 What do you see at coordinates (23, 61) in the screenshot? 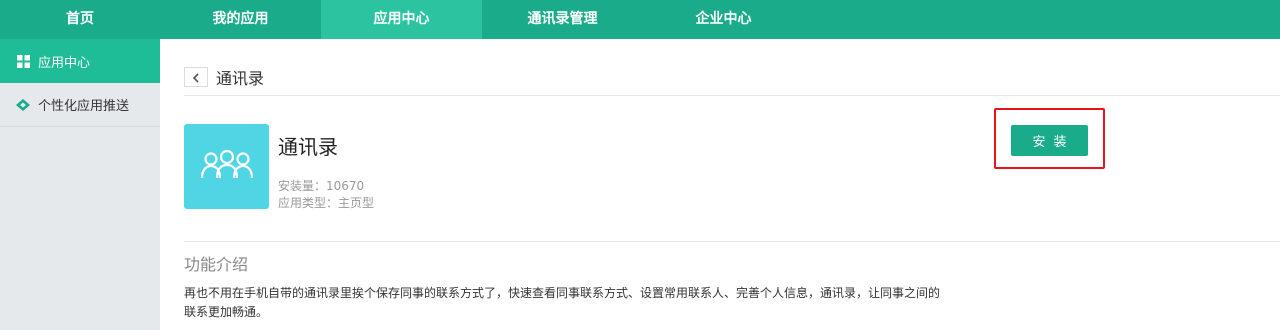
I see `grid-icon` at bounding box center [23, 61].